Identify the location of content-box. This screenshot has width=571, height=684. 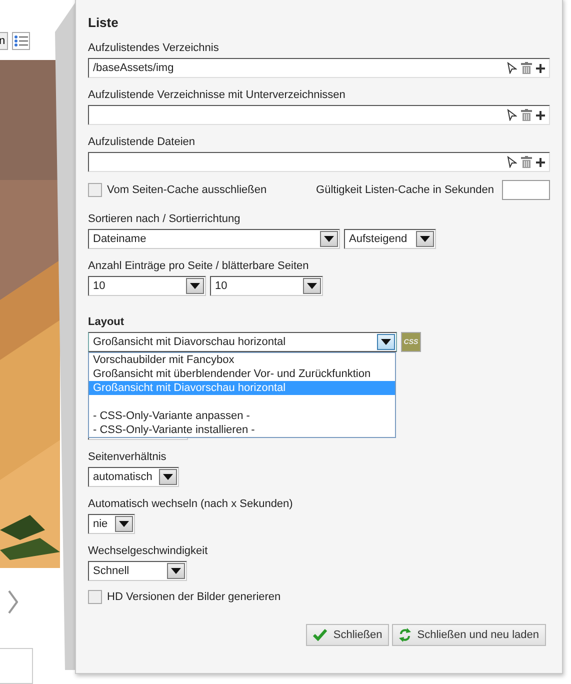
(16, 666).